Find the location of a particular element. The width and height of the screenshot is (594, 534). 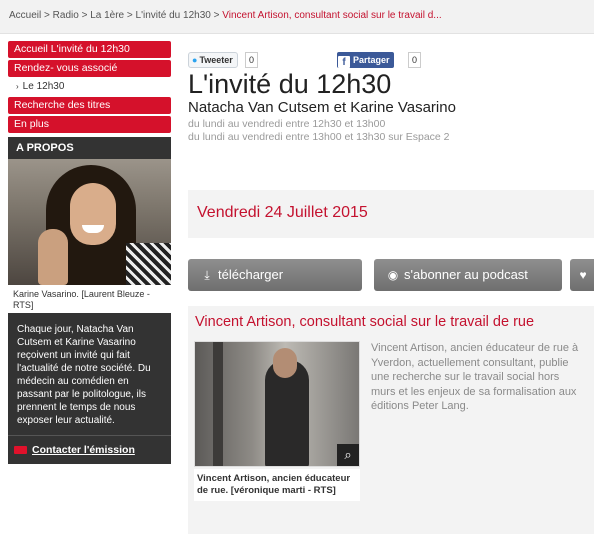

facebook-icon: f is located at coordinates (344, 62).